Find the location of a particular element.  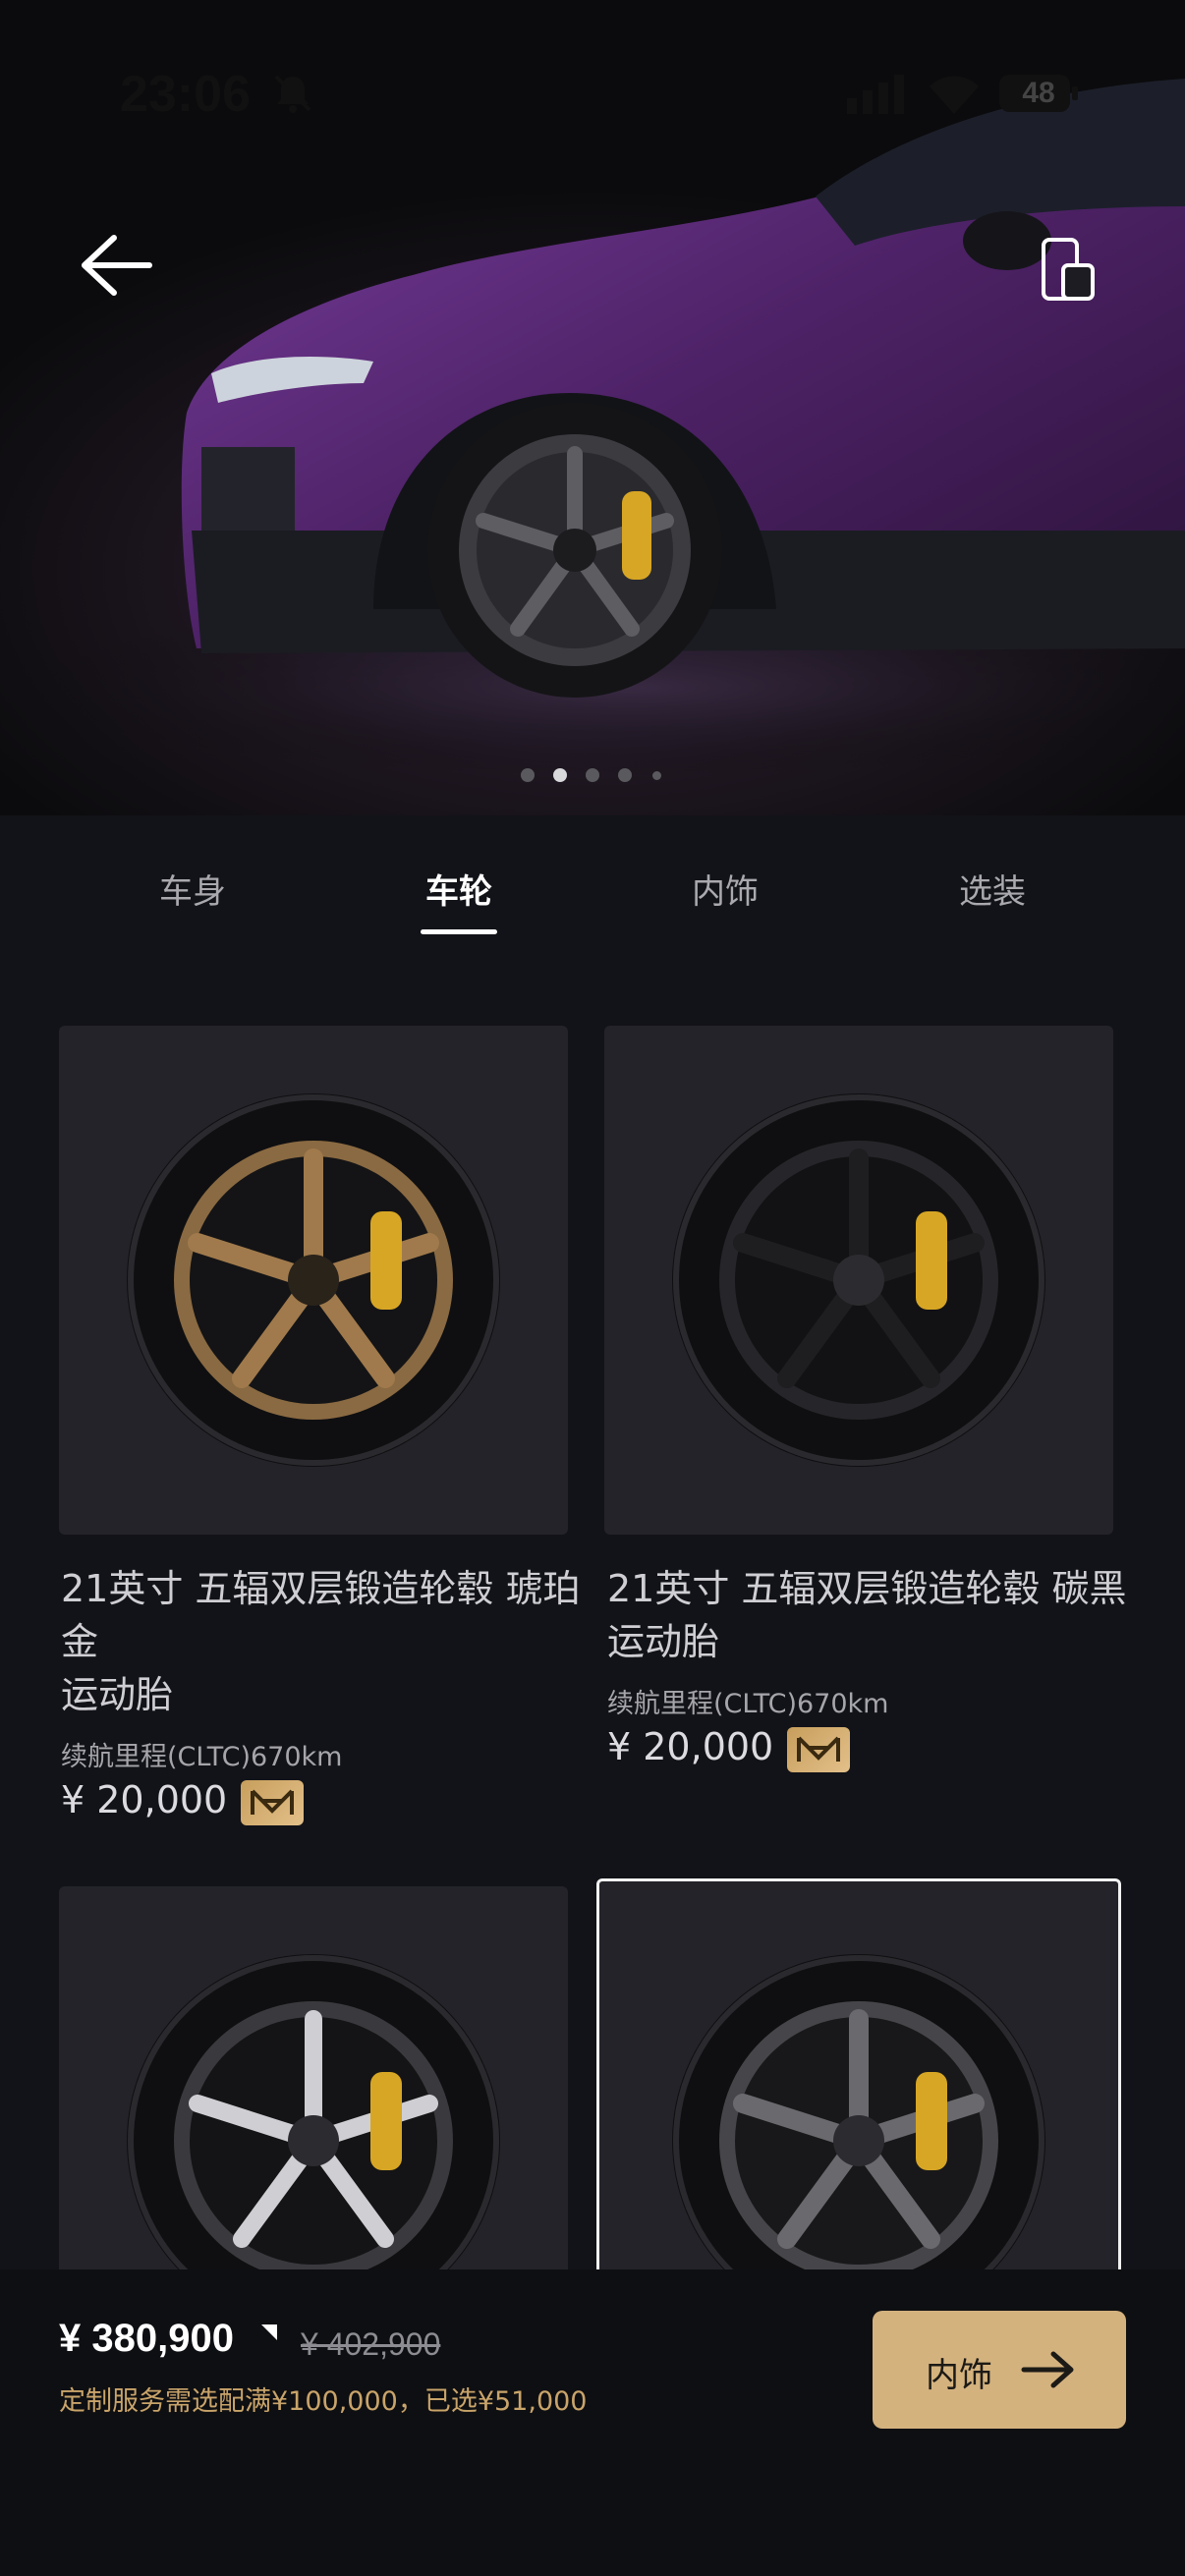

title-line: 金 is located at coordinates (80, 1641).